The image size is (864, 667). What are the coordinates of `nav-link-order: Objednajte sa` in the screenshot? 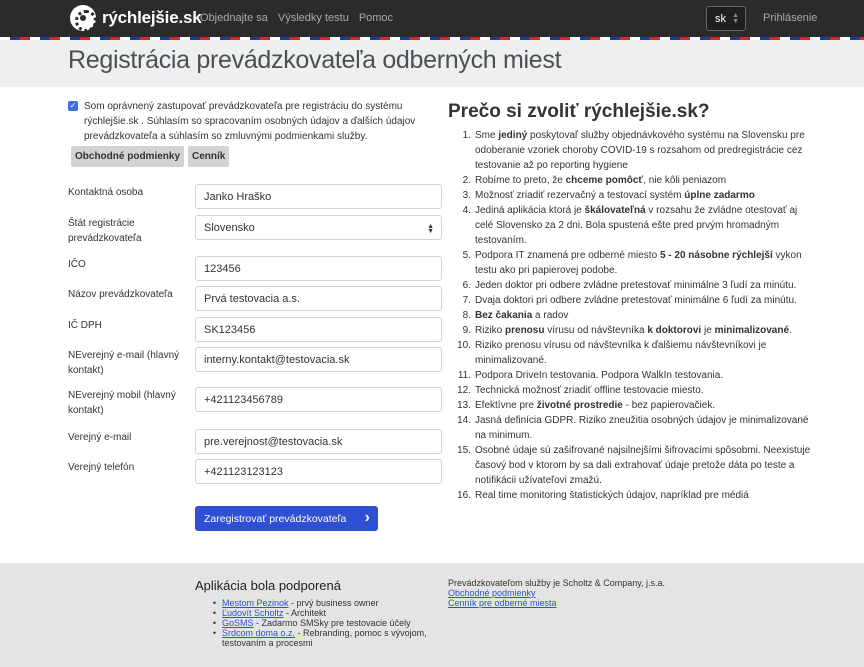 It's located at (234, 18).